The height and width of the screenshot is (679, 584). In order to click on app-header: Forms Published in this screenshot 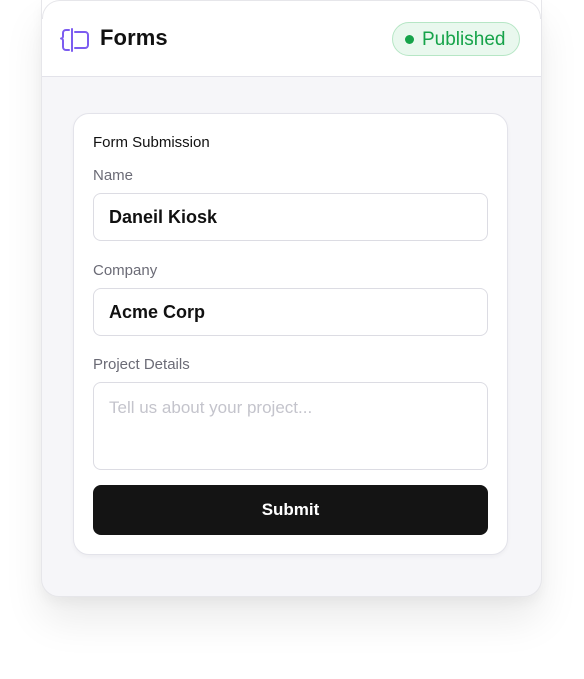, I will do `click(291, 38)`.